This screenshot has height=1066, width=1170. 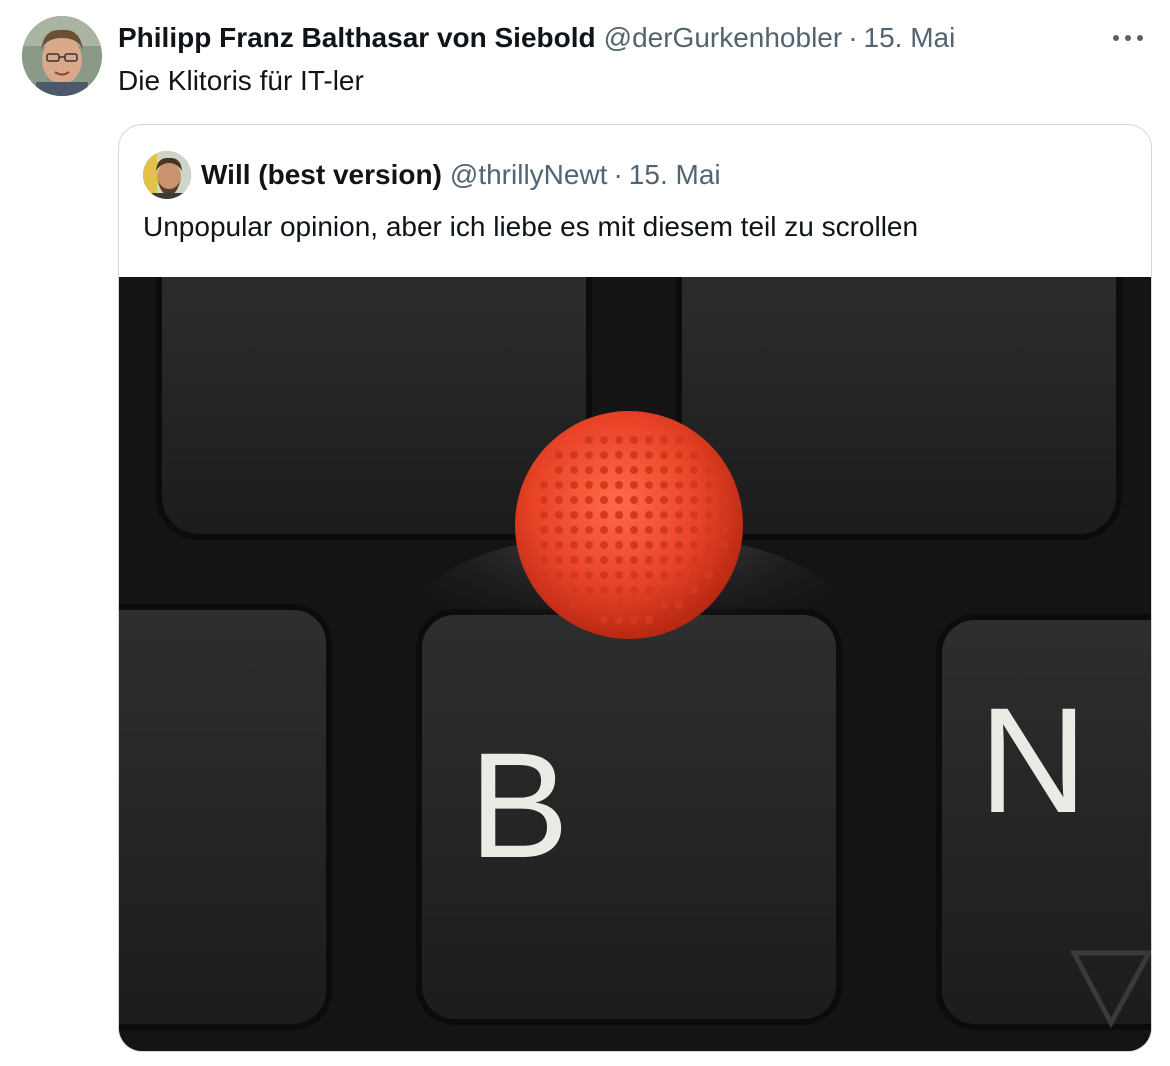 What do you see at coordinates (1033, 760) in the screenshot?
I see `key-n-label: N` at bounding box center [1033, 760].